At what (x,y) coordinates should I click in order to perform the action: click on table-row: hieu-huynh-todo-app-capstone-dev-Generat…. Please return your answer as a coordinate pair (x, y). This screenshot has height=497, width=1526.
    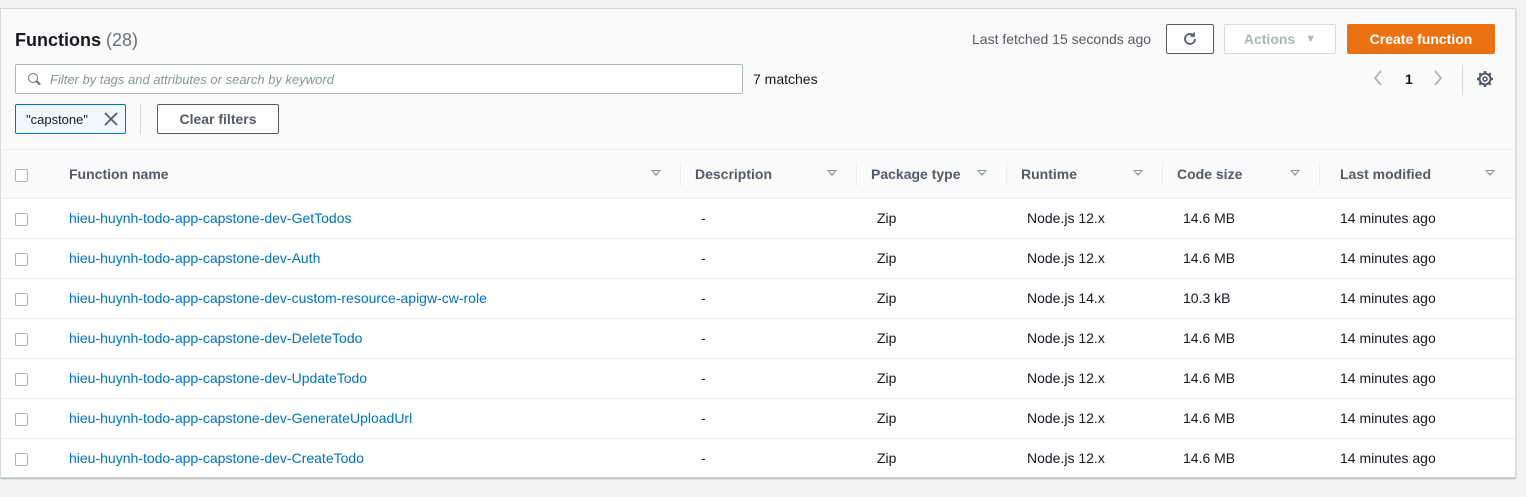
    Looking at the image, I should click on (758, 418).